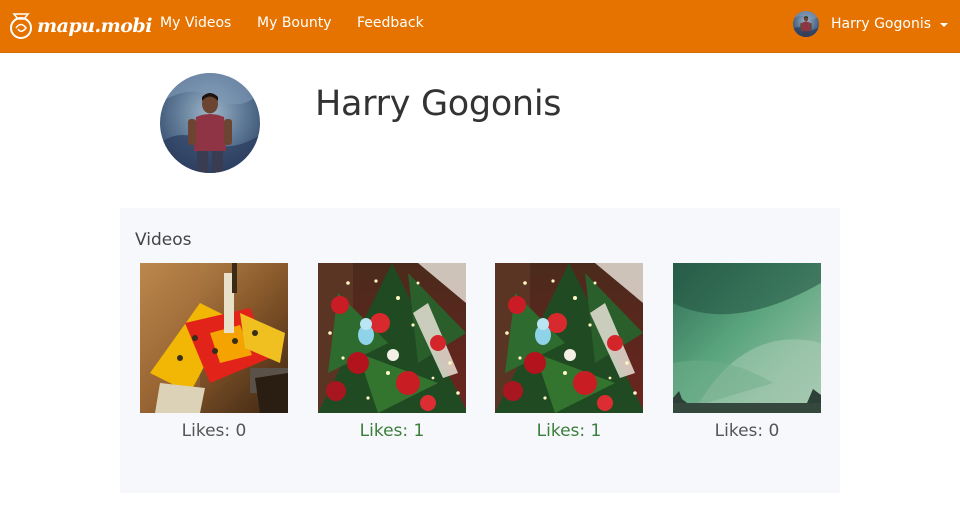 The height and width of the screenshot is (532, 960). What do you see at coordinates (294, 23) in the screenshot?
I see `nav-my-bounty: My Bounty` at bounding box center [294, 23].